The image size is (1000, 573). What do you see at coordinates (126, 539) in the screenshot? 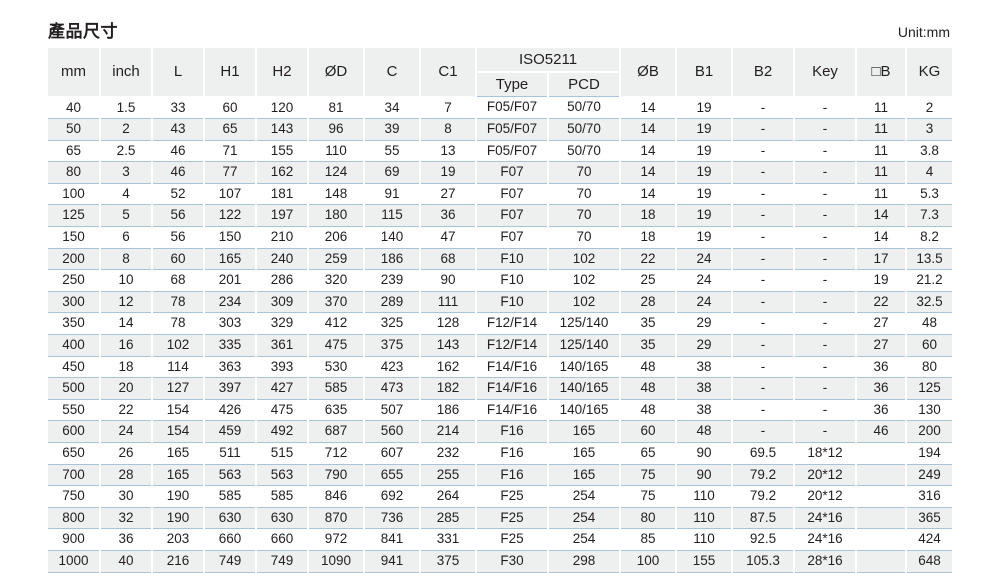
I see `cell-inch: 36` at bounding box center [126, 539].